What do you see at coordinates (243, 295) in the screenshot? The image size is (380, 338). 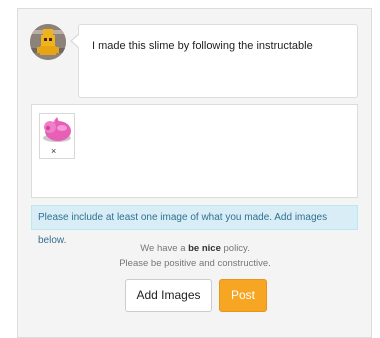 I see `post-button: Post` at bounding box center [243, 295].